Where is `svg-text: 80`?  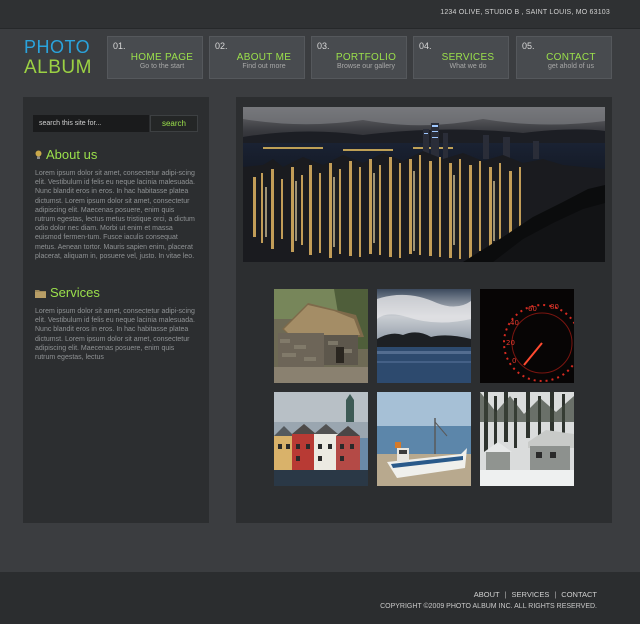
svg-text: 80 is located at coordinates (554, 307).